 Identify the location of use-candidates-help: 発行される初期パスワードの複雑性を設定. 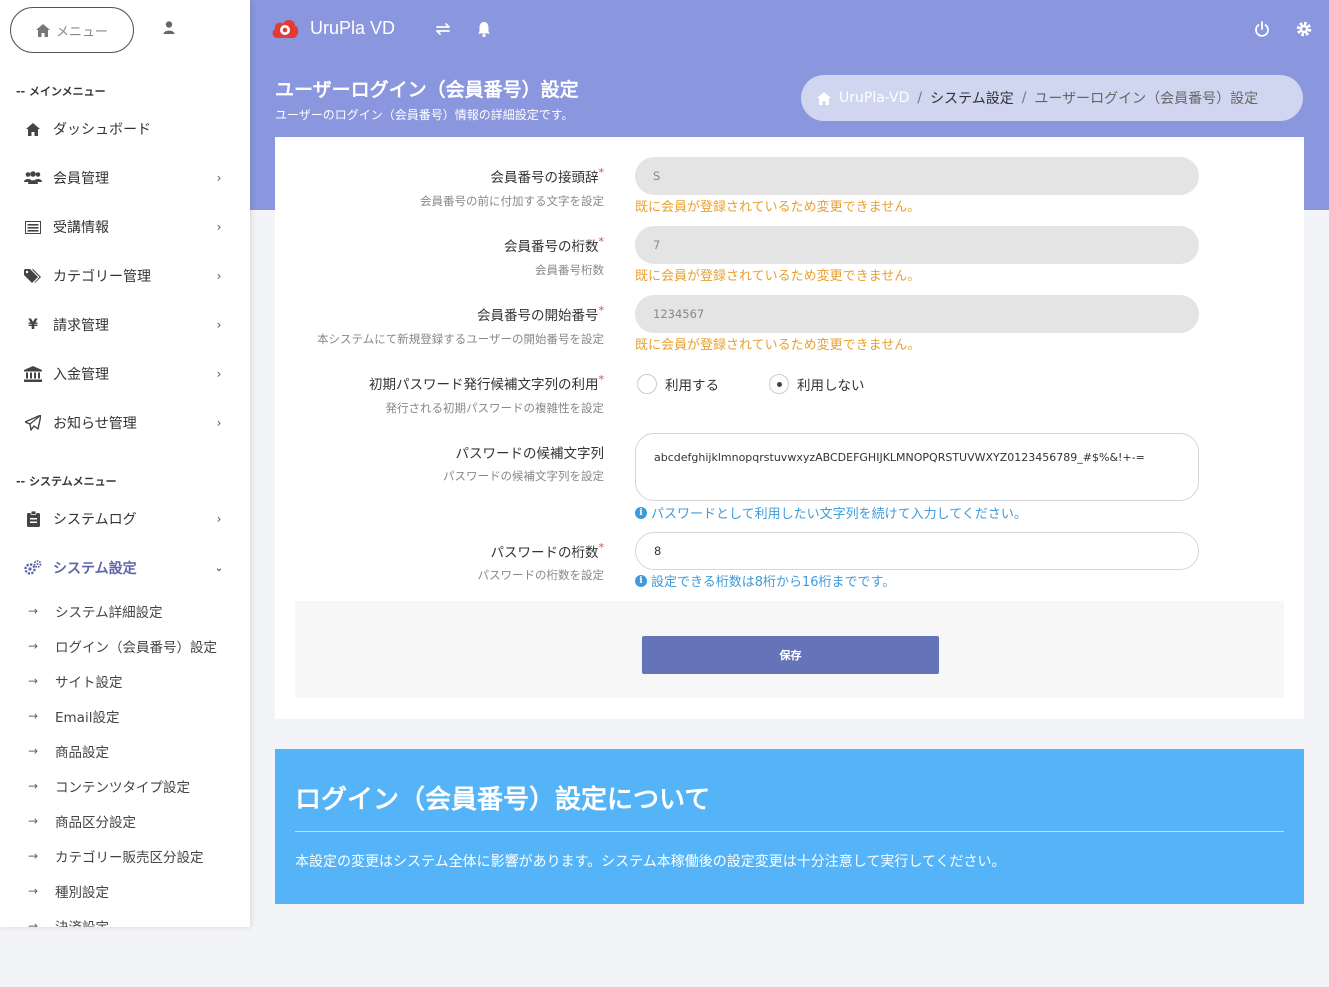
(495, 408).